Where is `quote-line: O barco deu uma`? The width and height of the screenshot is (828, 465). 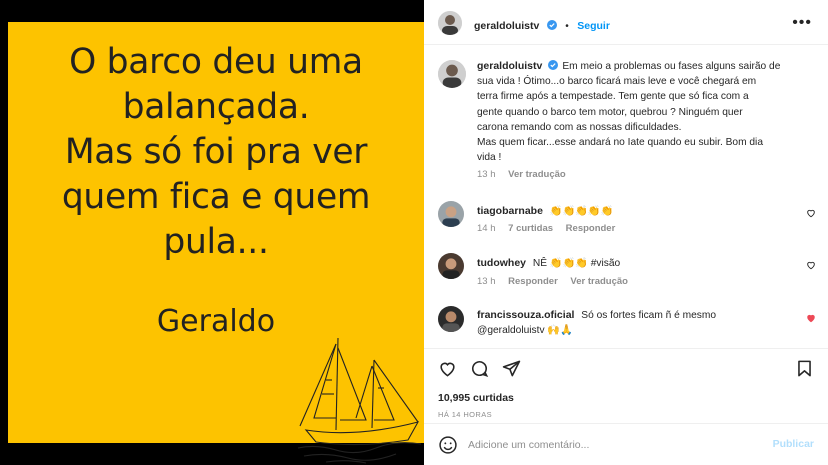
quote-line: O barco deu uma is located at coordinates (216, 62).